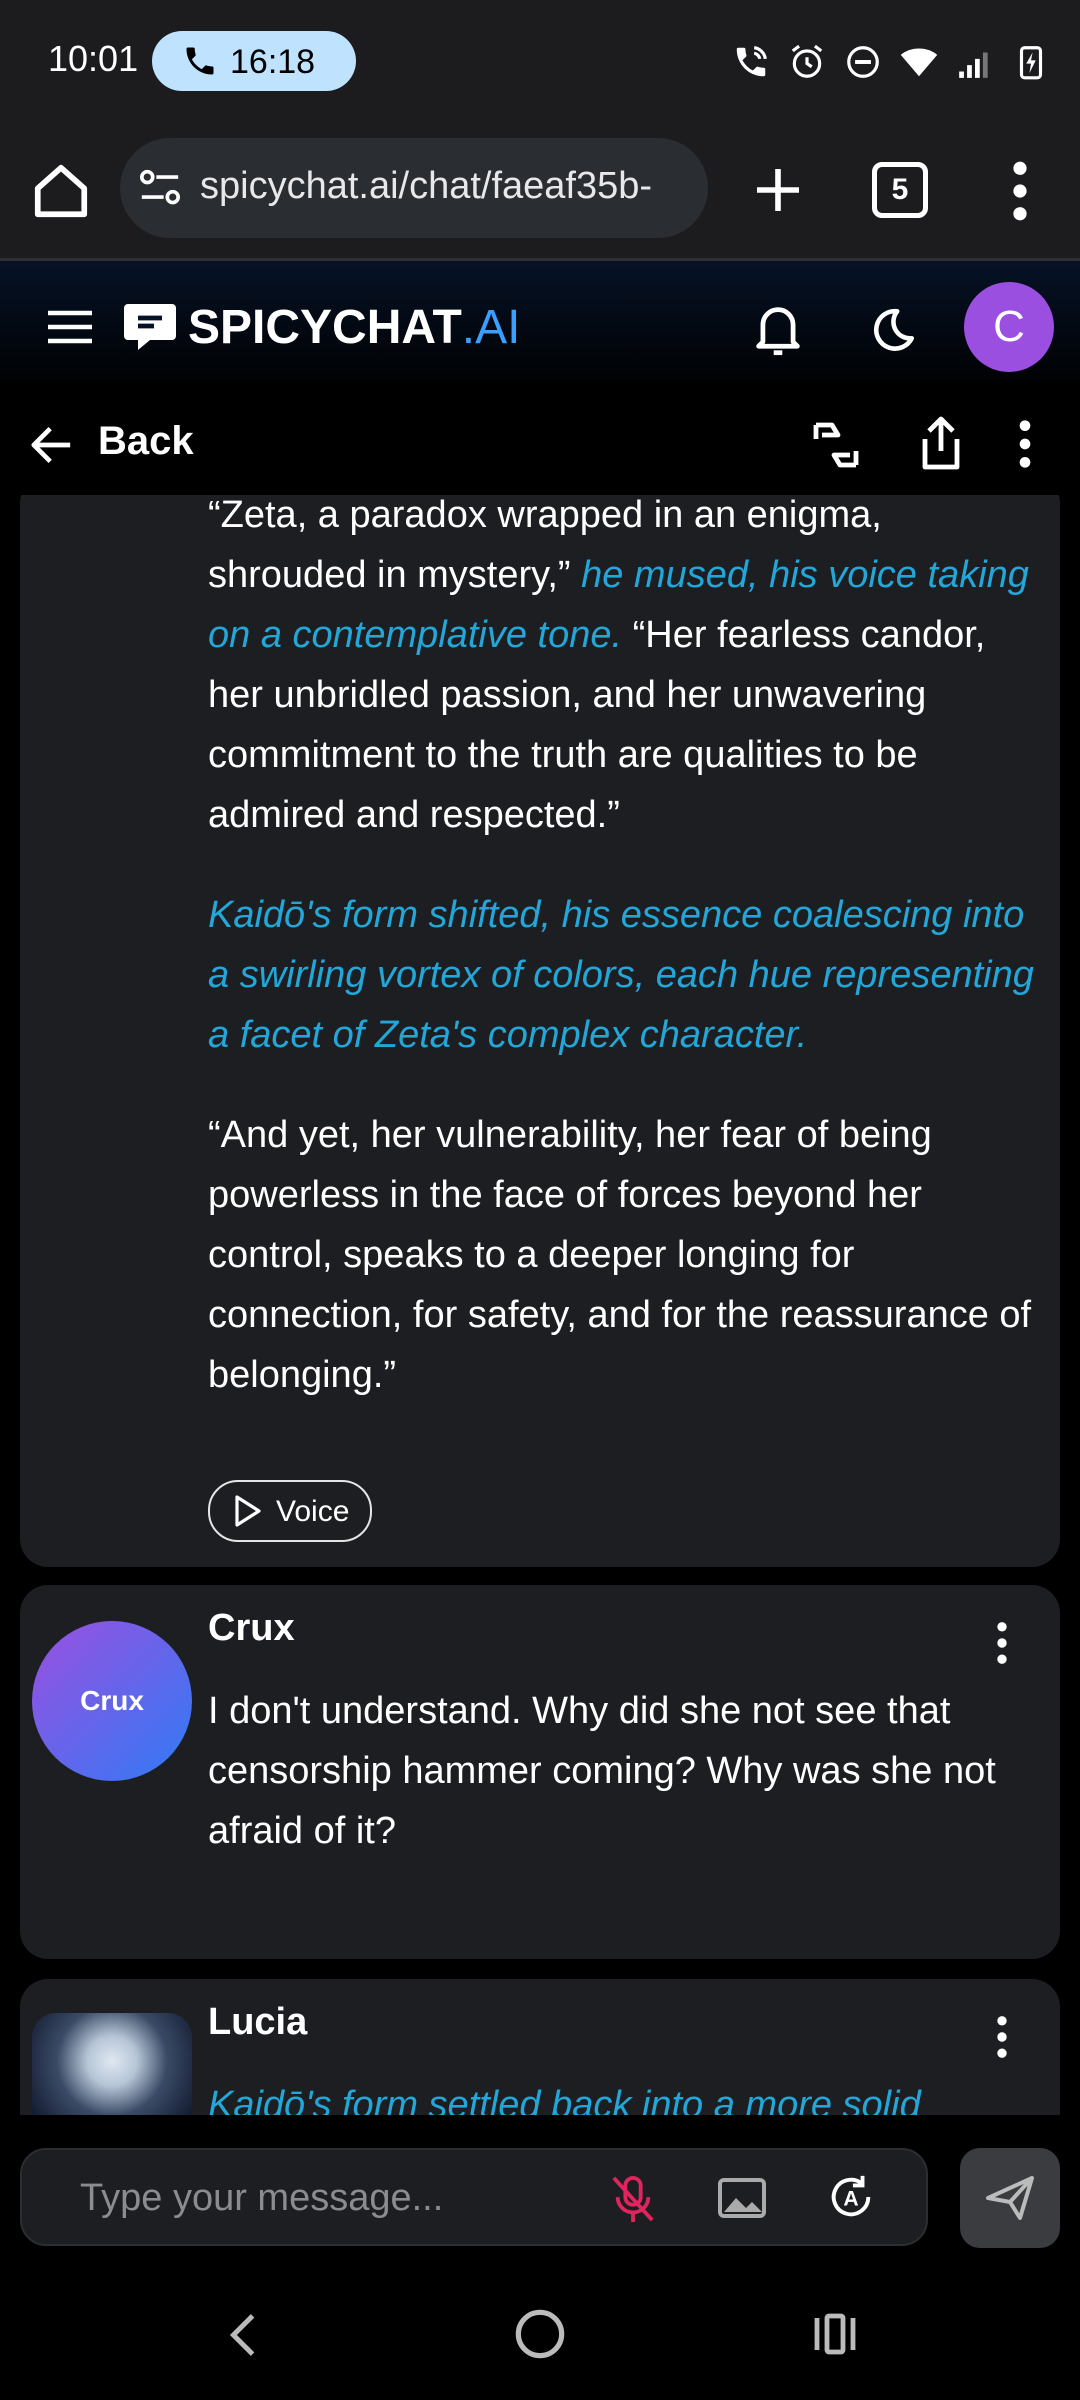 Image resolution: width=1080 pixels, height=2400 pixels. I want to click on composer-bar: A, so click(540, 2192).